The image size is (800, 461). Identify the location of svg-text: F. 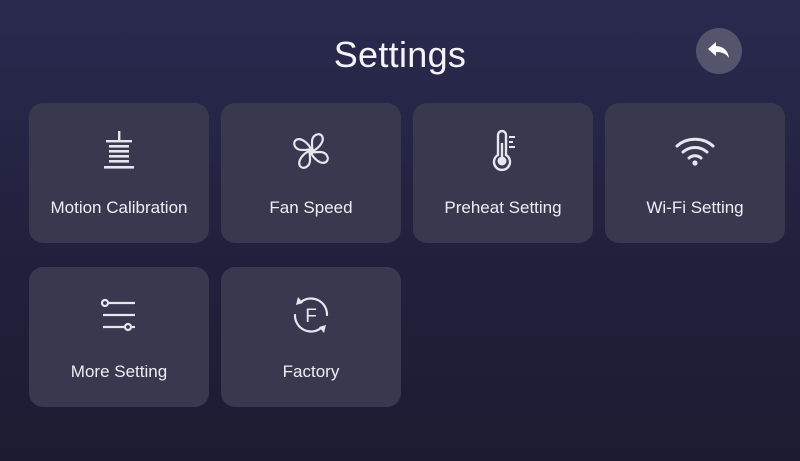
(311, 316).